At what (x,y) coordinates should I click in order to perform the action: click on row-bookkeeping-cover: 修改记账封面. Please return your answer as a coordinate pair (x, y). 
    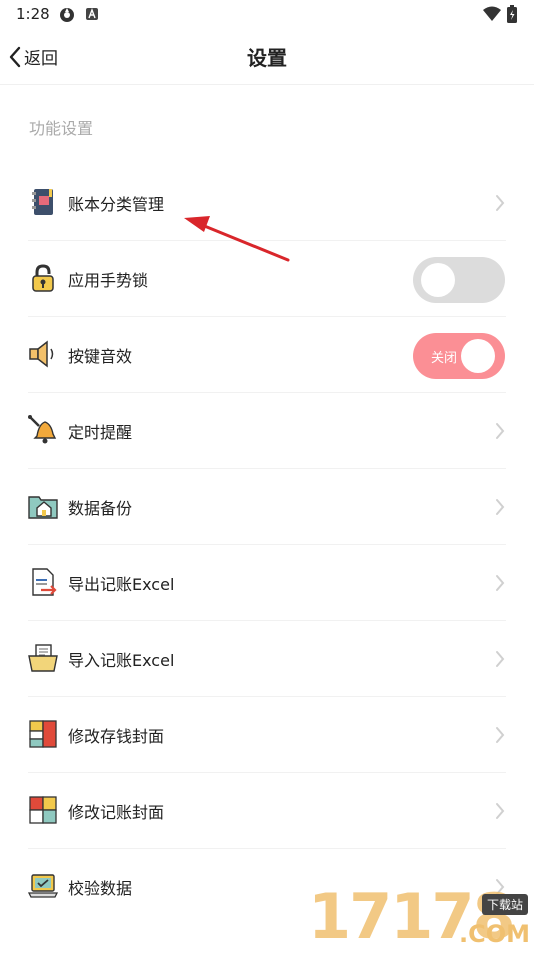
    Looking at the image, I should click on (267, 811).